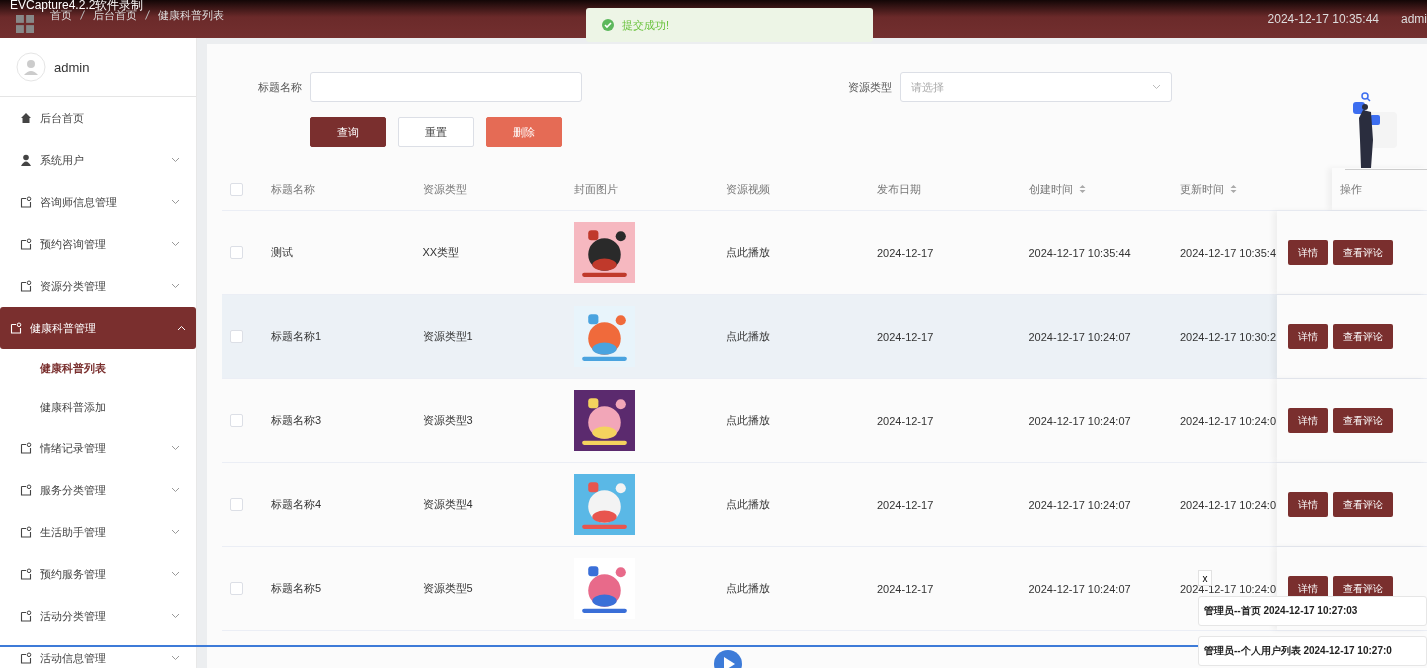  Describe the element at coordinates (25, 24) in the screenshot. I see `grid-icon` at that location.